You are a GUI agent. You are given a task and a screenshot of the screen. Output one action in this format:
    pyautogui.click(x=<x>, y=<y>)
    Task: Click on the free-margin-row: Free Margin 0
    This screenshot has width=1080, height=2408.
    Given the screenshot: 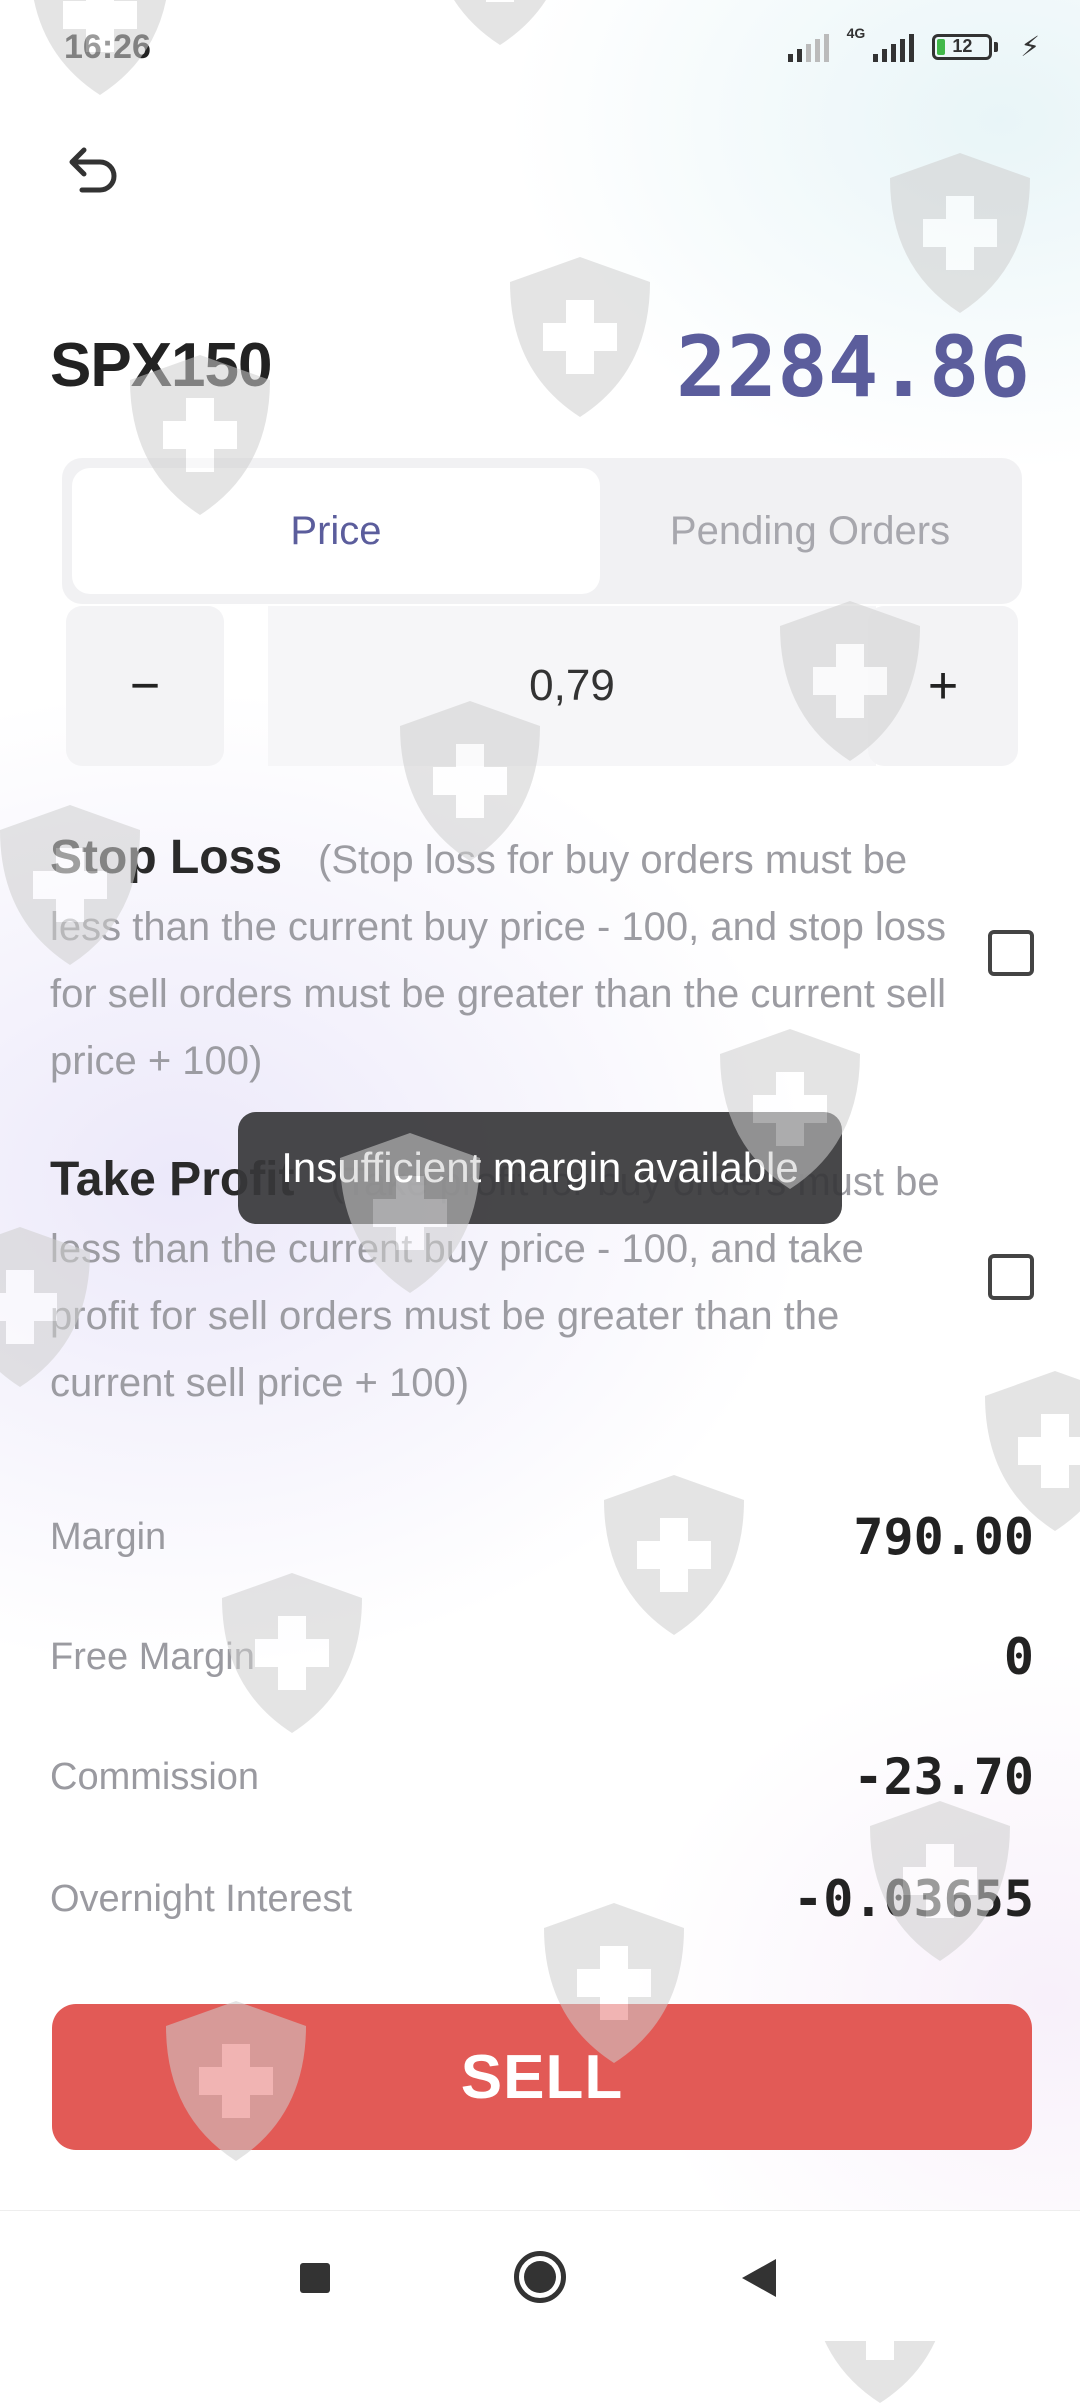 What is the action you would take?
    pyautogui.click(x=542, y=1657)
    